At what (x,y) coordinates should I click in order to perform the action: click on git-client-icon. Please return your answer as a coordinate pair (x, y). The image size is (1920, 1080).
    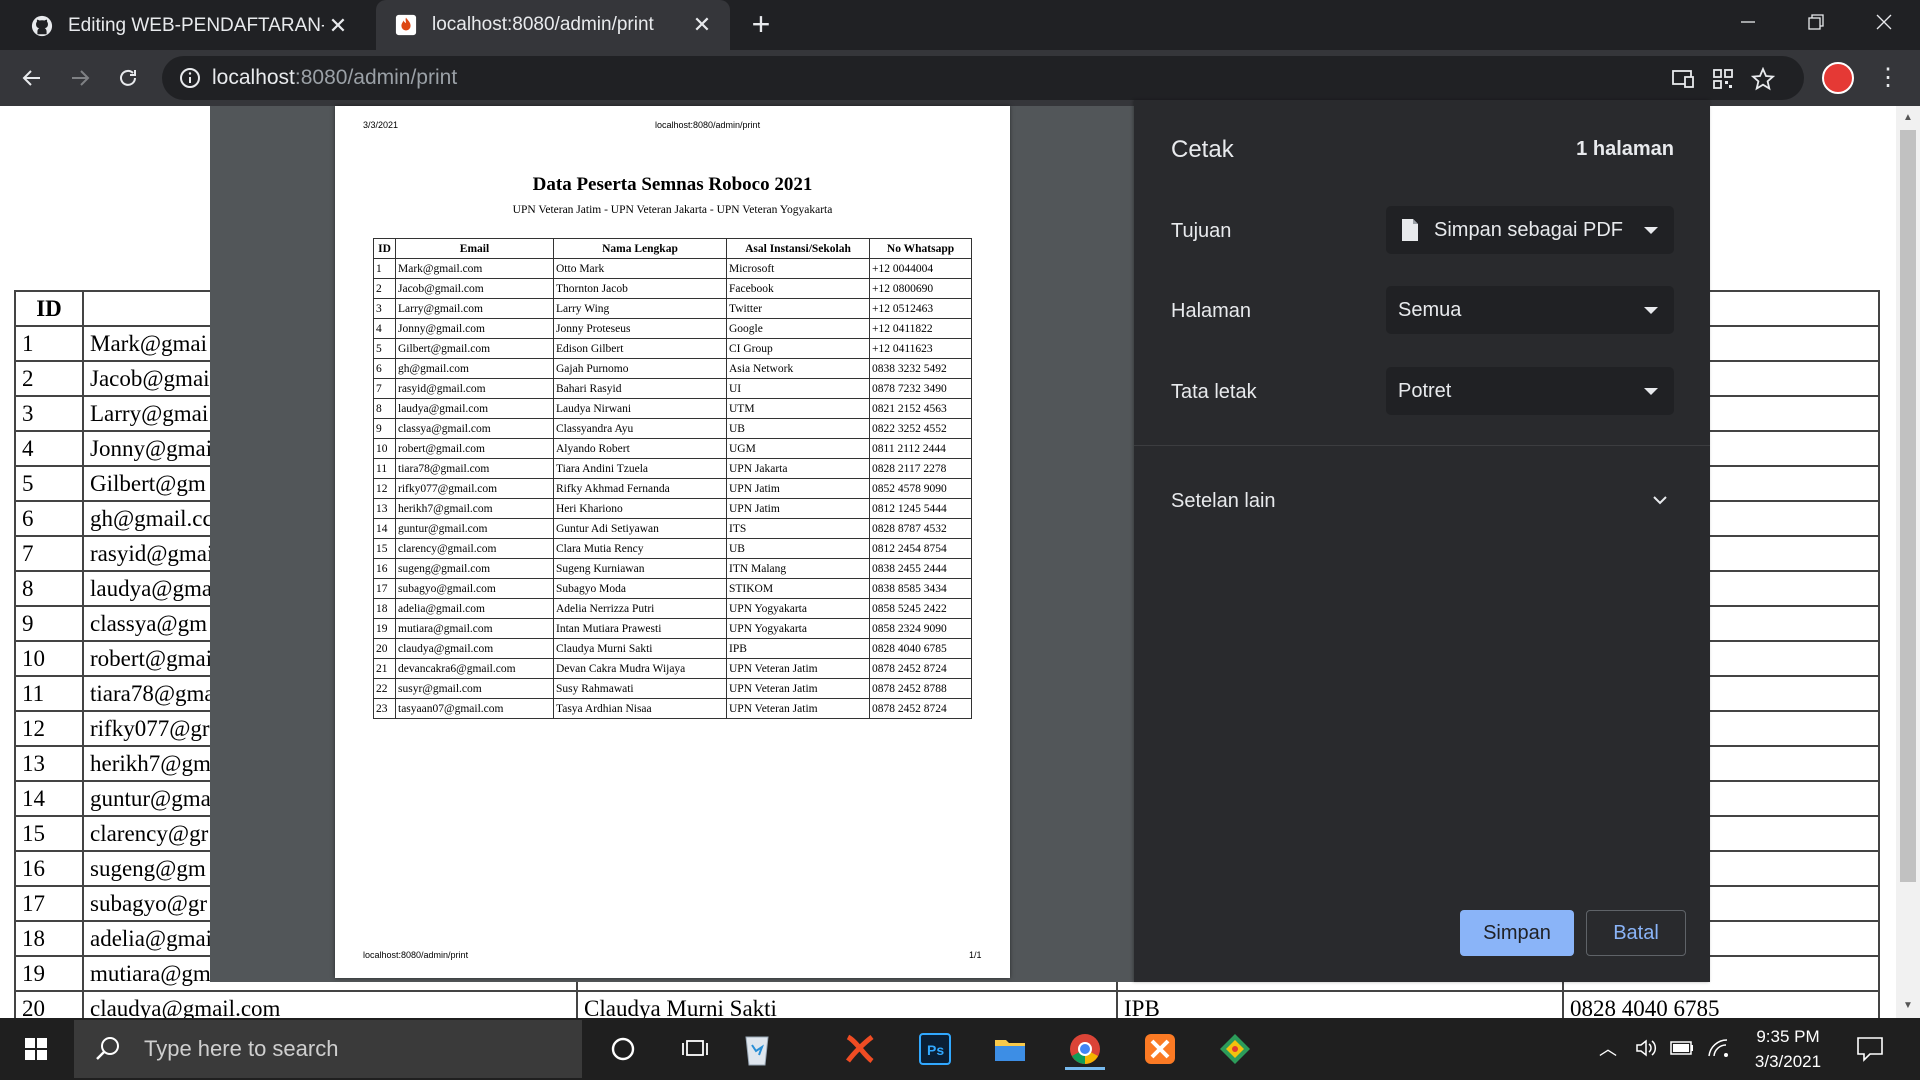
    Looking at the image, I should click on (1235, 1049).